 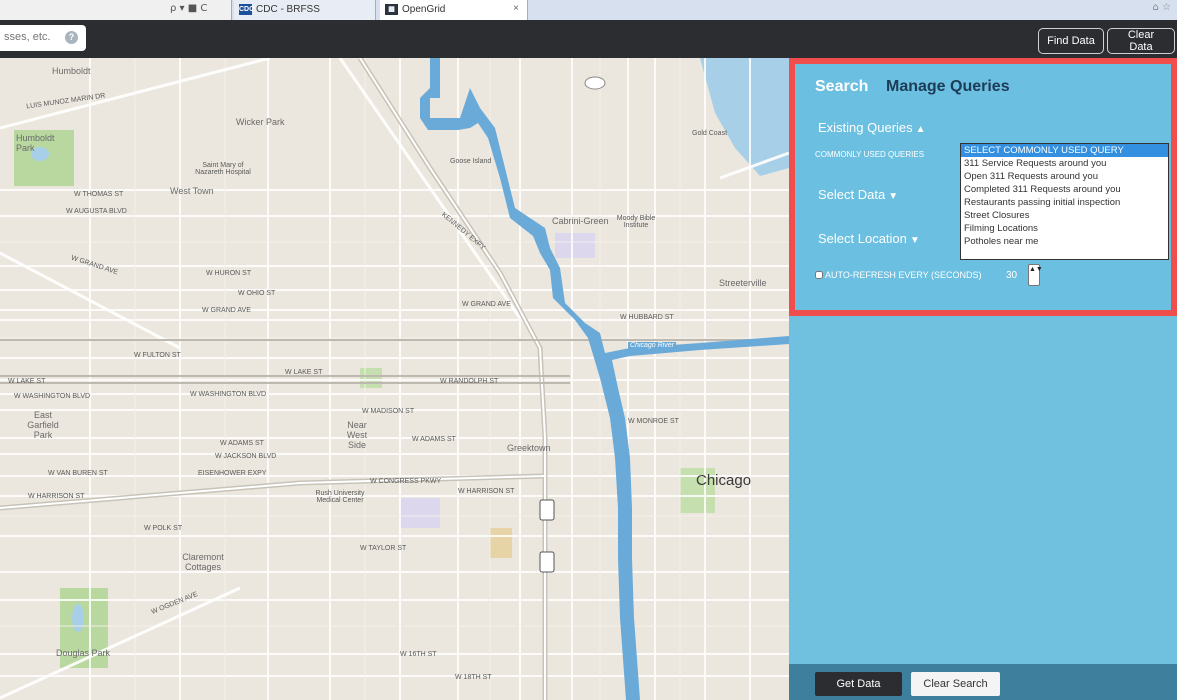 What do you see at coordinates (388, 411) in the screenshot?
I see `map-label-street: W MADISON ST` at bounding box center [388, 411].